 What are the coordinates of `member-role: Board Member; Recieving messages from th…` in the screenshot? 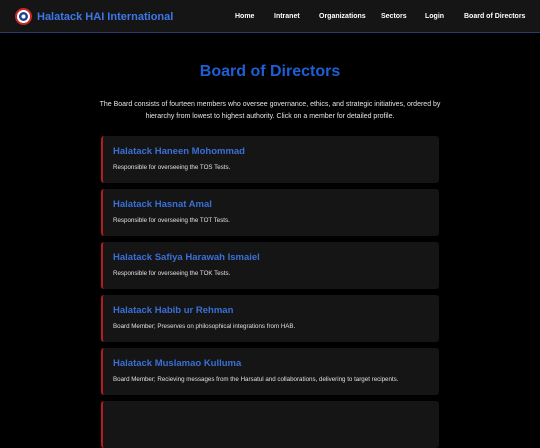 It's located at (256, 379).